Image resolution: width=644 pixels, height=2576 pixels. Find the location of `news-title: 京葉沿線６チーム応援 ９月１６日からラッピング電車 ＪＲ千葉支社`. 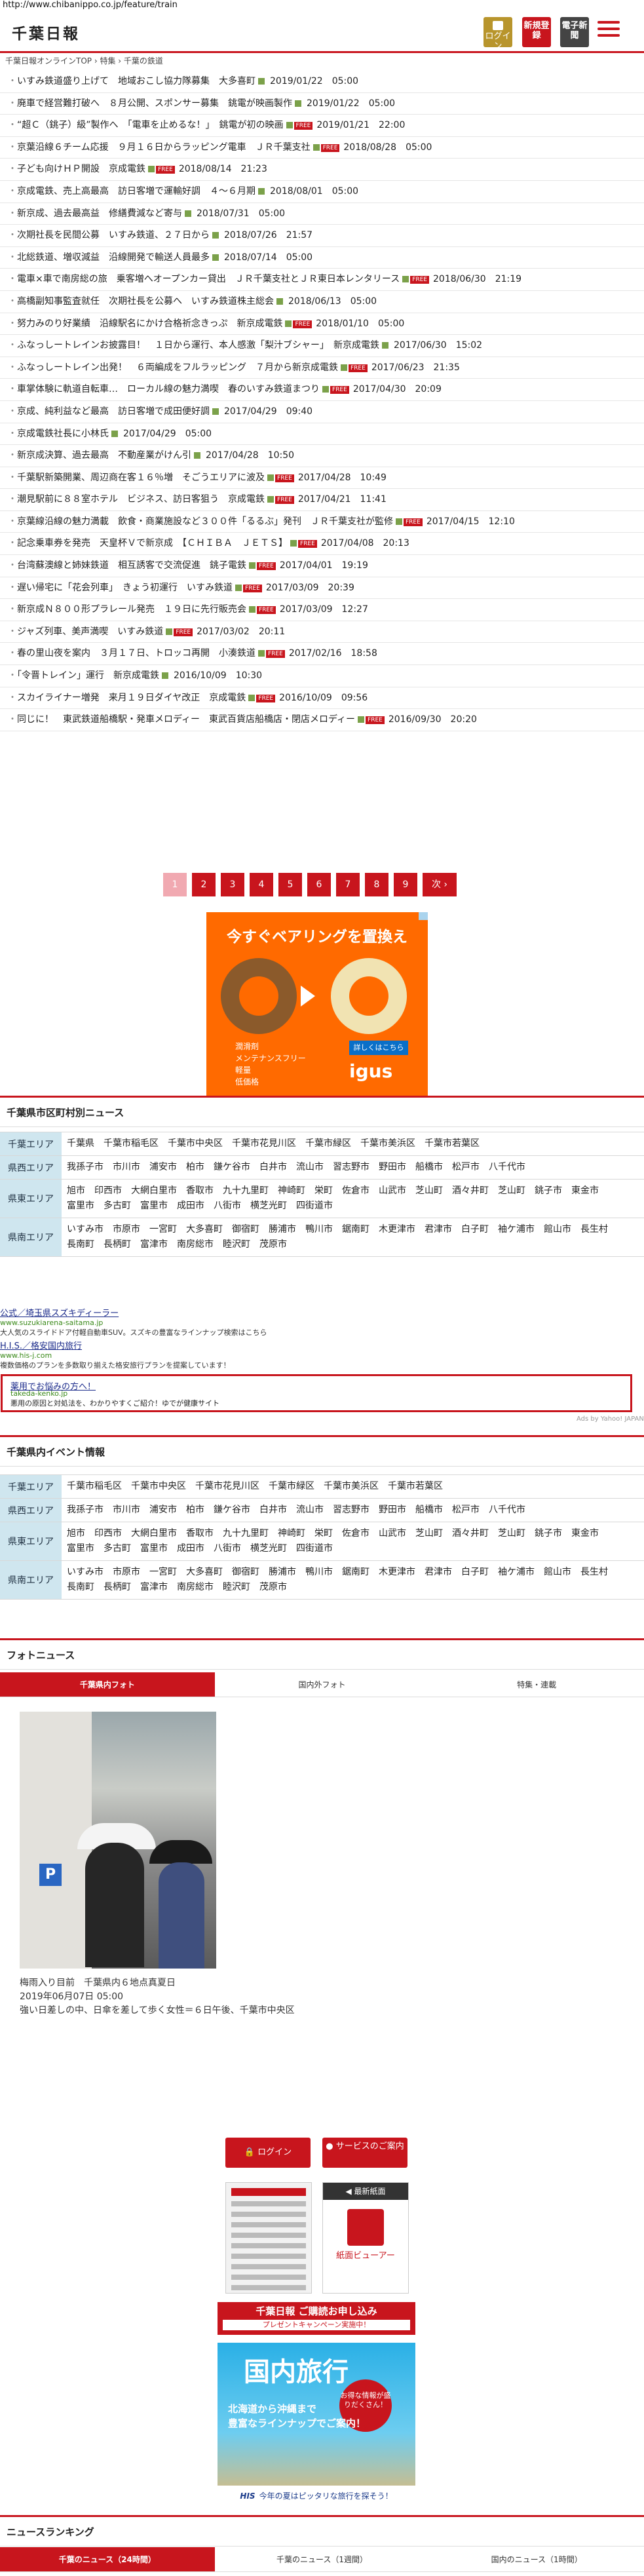

news-title: 京葉沿線６チーム応援 ９月１６日からラッピング電車 ＪＲ千葉支社 is located at coordinates (164, 147).